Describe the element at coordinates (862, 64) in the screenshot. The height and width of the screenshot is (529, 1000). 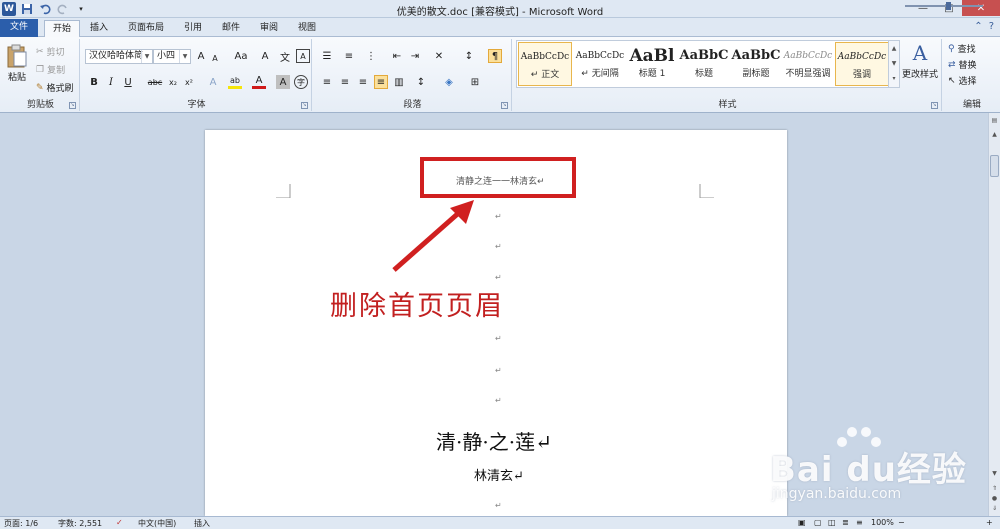
I see `style-emphasis: AaBbCcDc 强调` at that location.